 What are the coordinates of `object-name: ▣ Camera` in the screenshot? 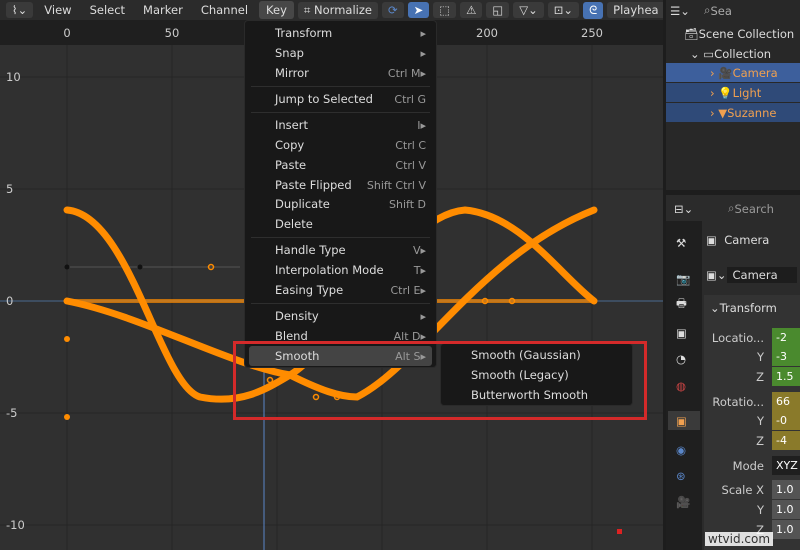 It's located at (738, 239).